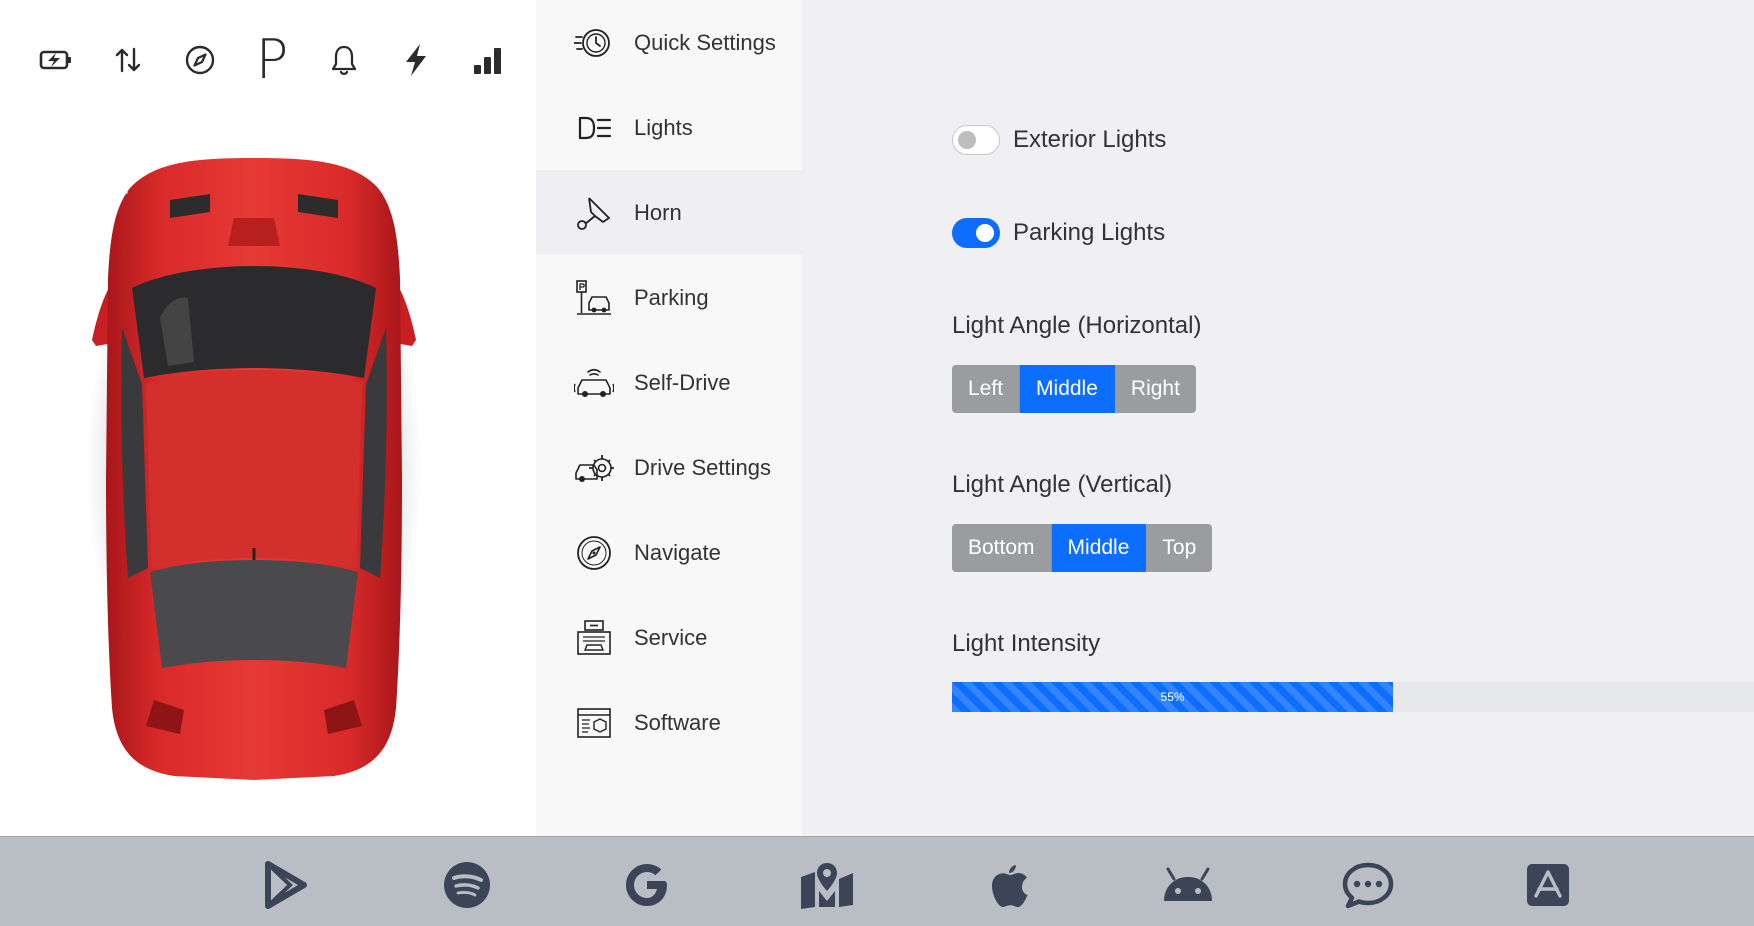  What do you see at coordinates (594, 298) in the screenshot?
I see `parking-sign-car-icon` at bounding box center [594, 298].